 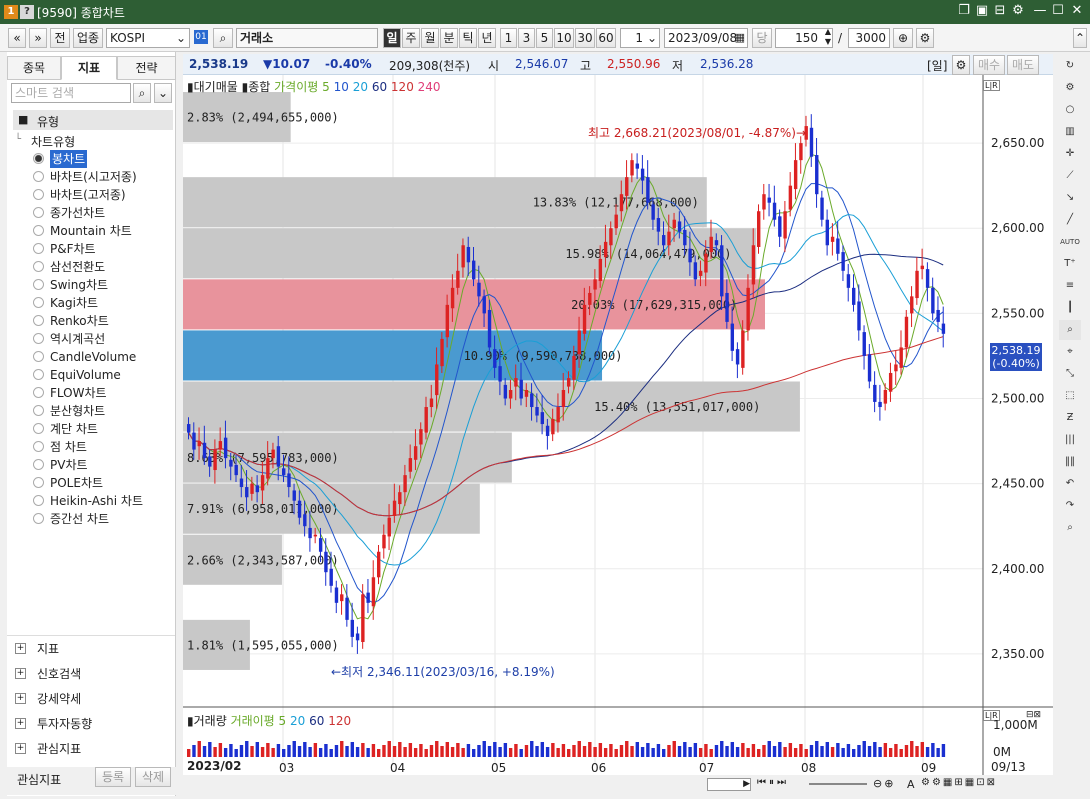 What do you see at coordinates (1070, 506) in the screenshot?
I see `redo-icon: ↷` at bounding box center [1070, 506].